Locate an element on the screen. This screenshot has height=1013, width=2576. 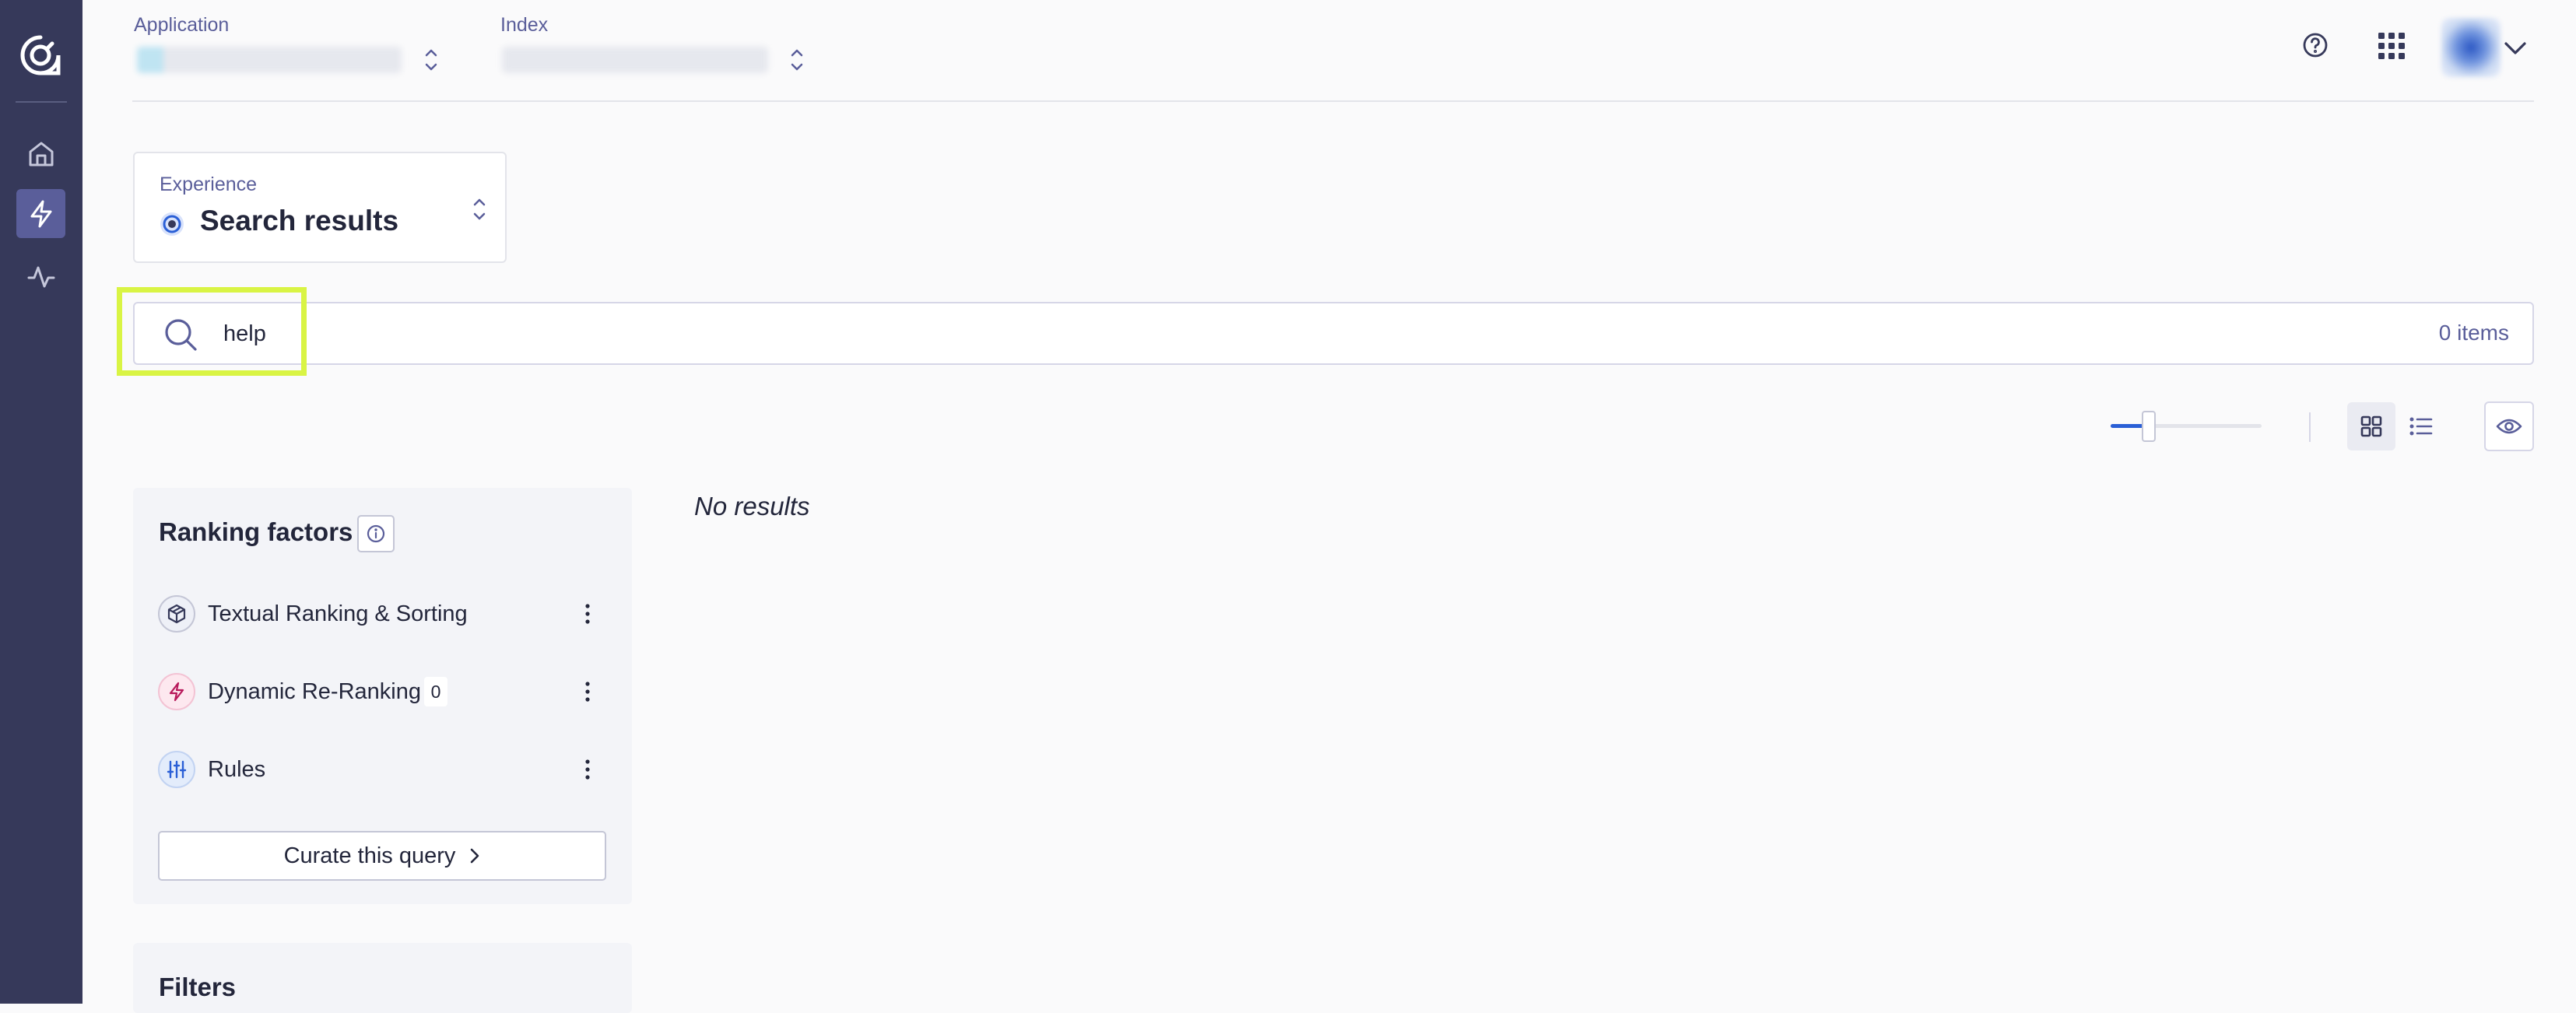
sidebar is located at coordinates (41, 502).